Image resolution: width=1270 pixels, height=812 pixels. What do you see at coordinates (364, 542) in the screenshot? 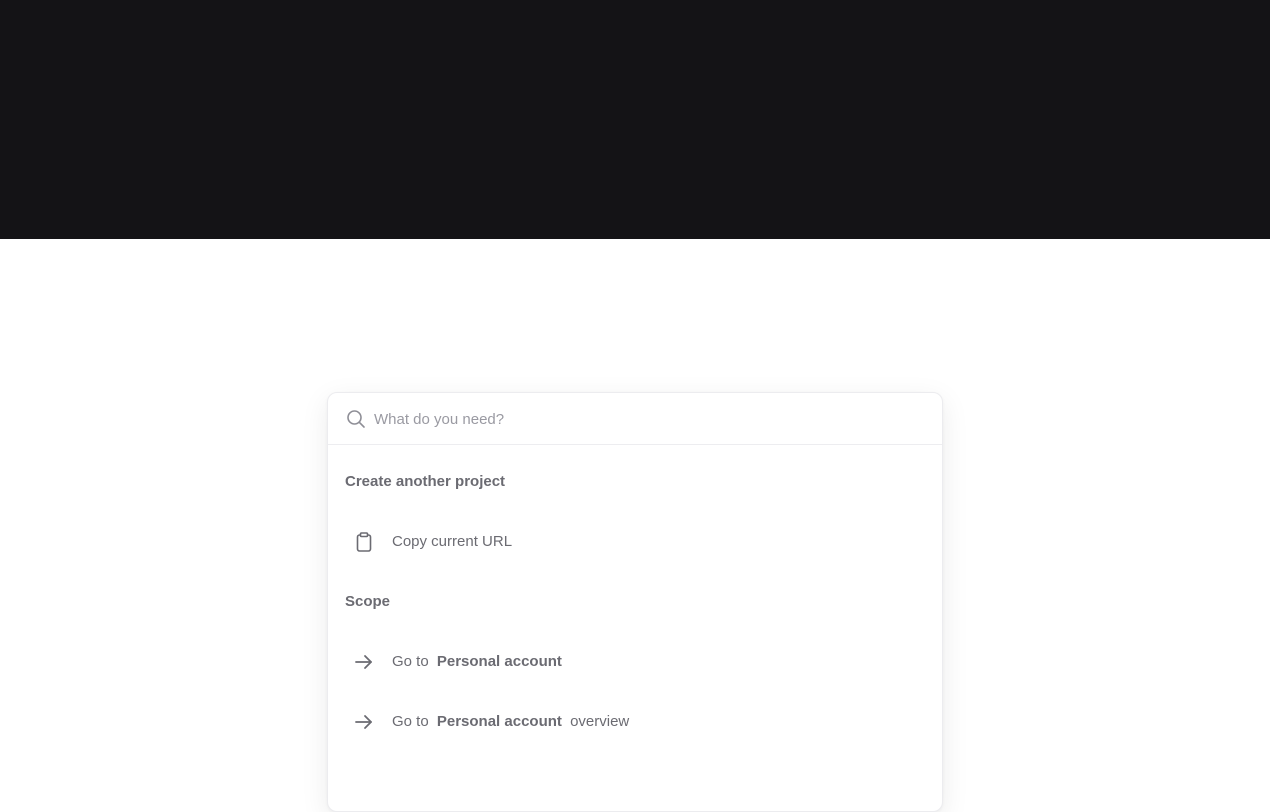
I see `clipboard-icon` at bounding box center [364, 542].